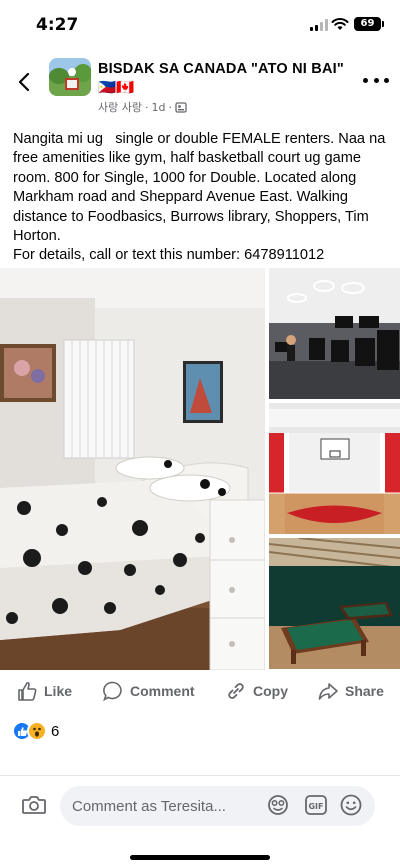 This screenshot has width=400, height=866. Describe the element at coordinates (181, 107) in the screenshot. I see `group-privacy-icon` at that location.